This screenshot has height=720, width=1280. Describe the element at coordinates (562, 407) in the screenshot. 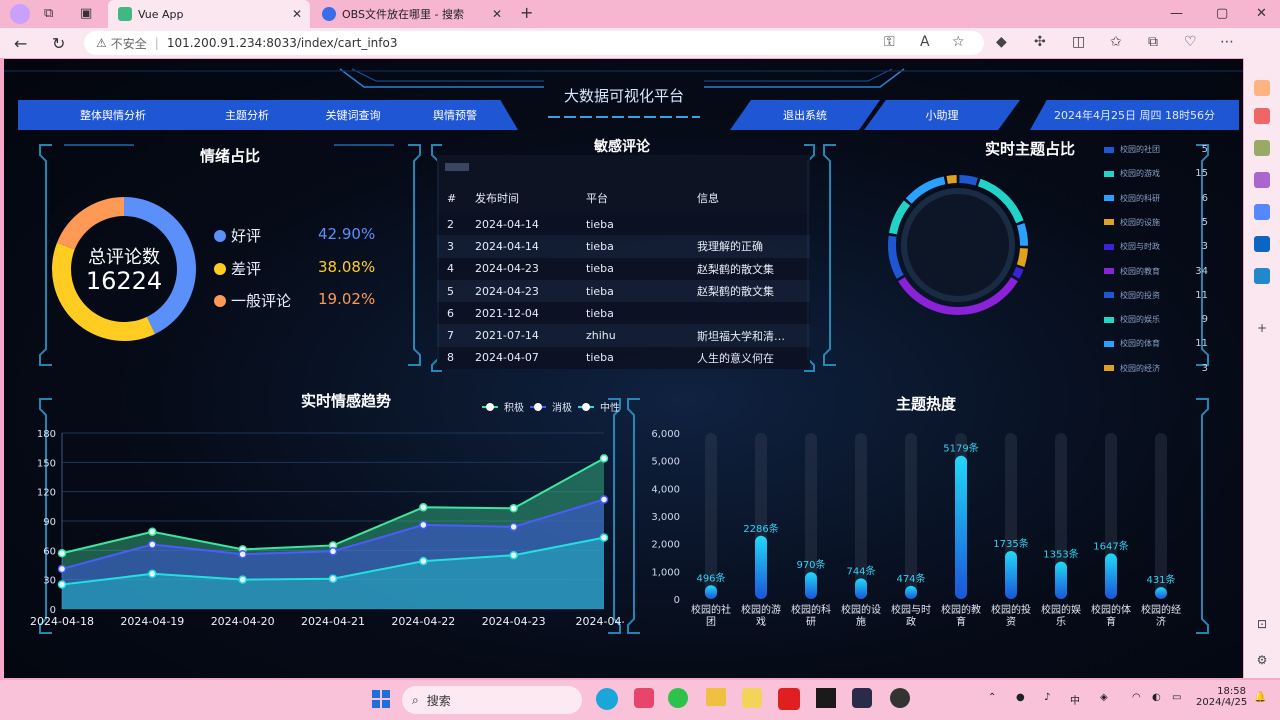

I see `legend-label: 消极` at that location.